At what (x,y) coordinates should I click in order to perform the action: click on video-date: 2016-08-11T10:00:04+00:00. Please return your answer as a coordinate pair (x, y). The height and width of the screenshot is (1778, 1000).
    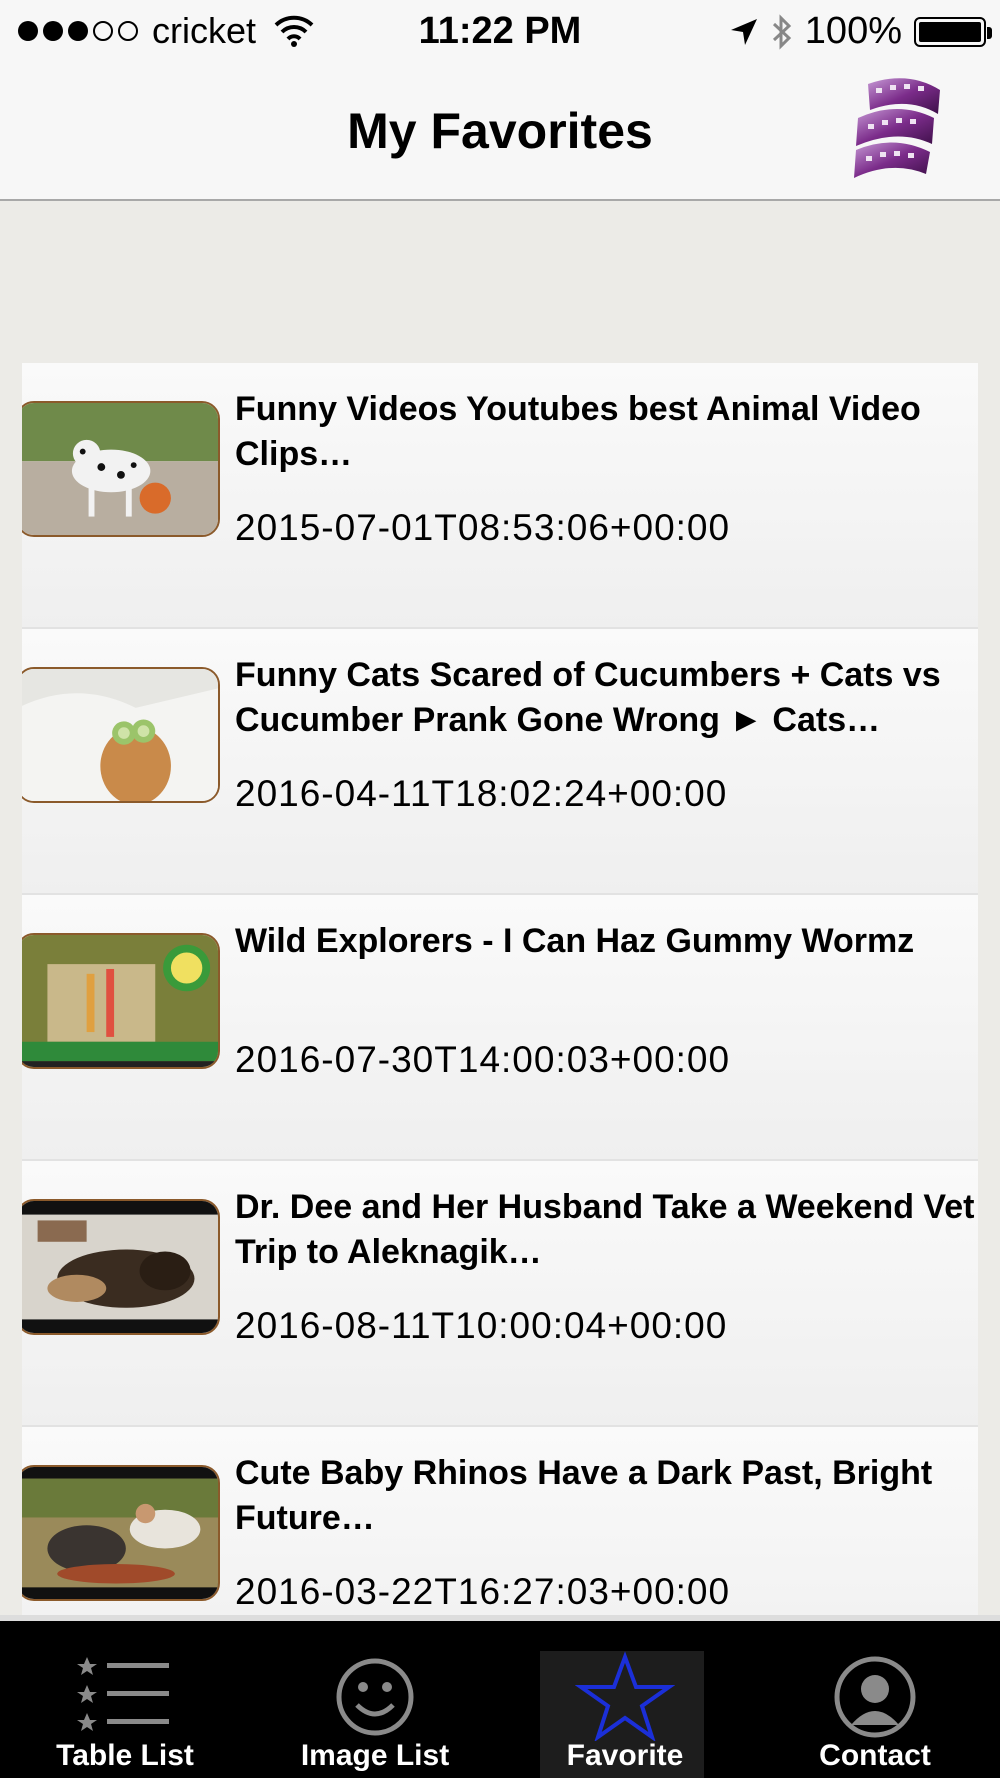
    Looking at the image, I should click on (481, 1325).